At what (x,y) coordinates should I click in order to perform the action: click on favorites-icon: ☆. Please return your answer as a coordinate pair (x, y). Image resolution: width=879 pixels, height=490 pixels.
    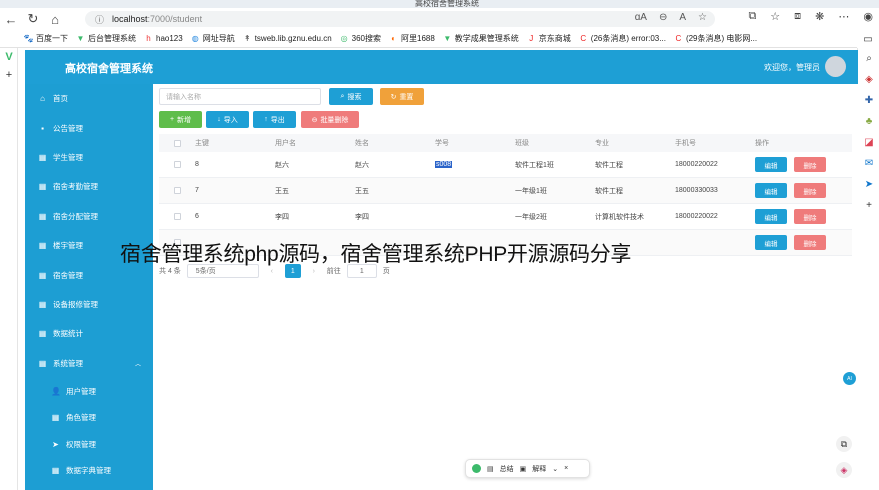
    Looking at the image, I should click on (775, 16).